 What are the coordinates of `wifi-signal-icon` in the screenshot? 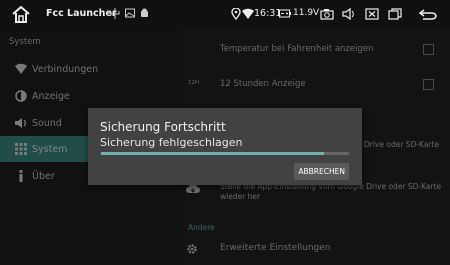 It's located at (248, 13).